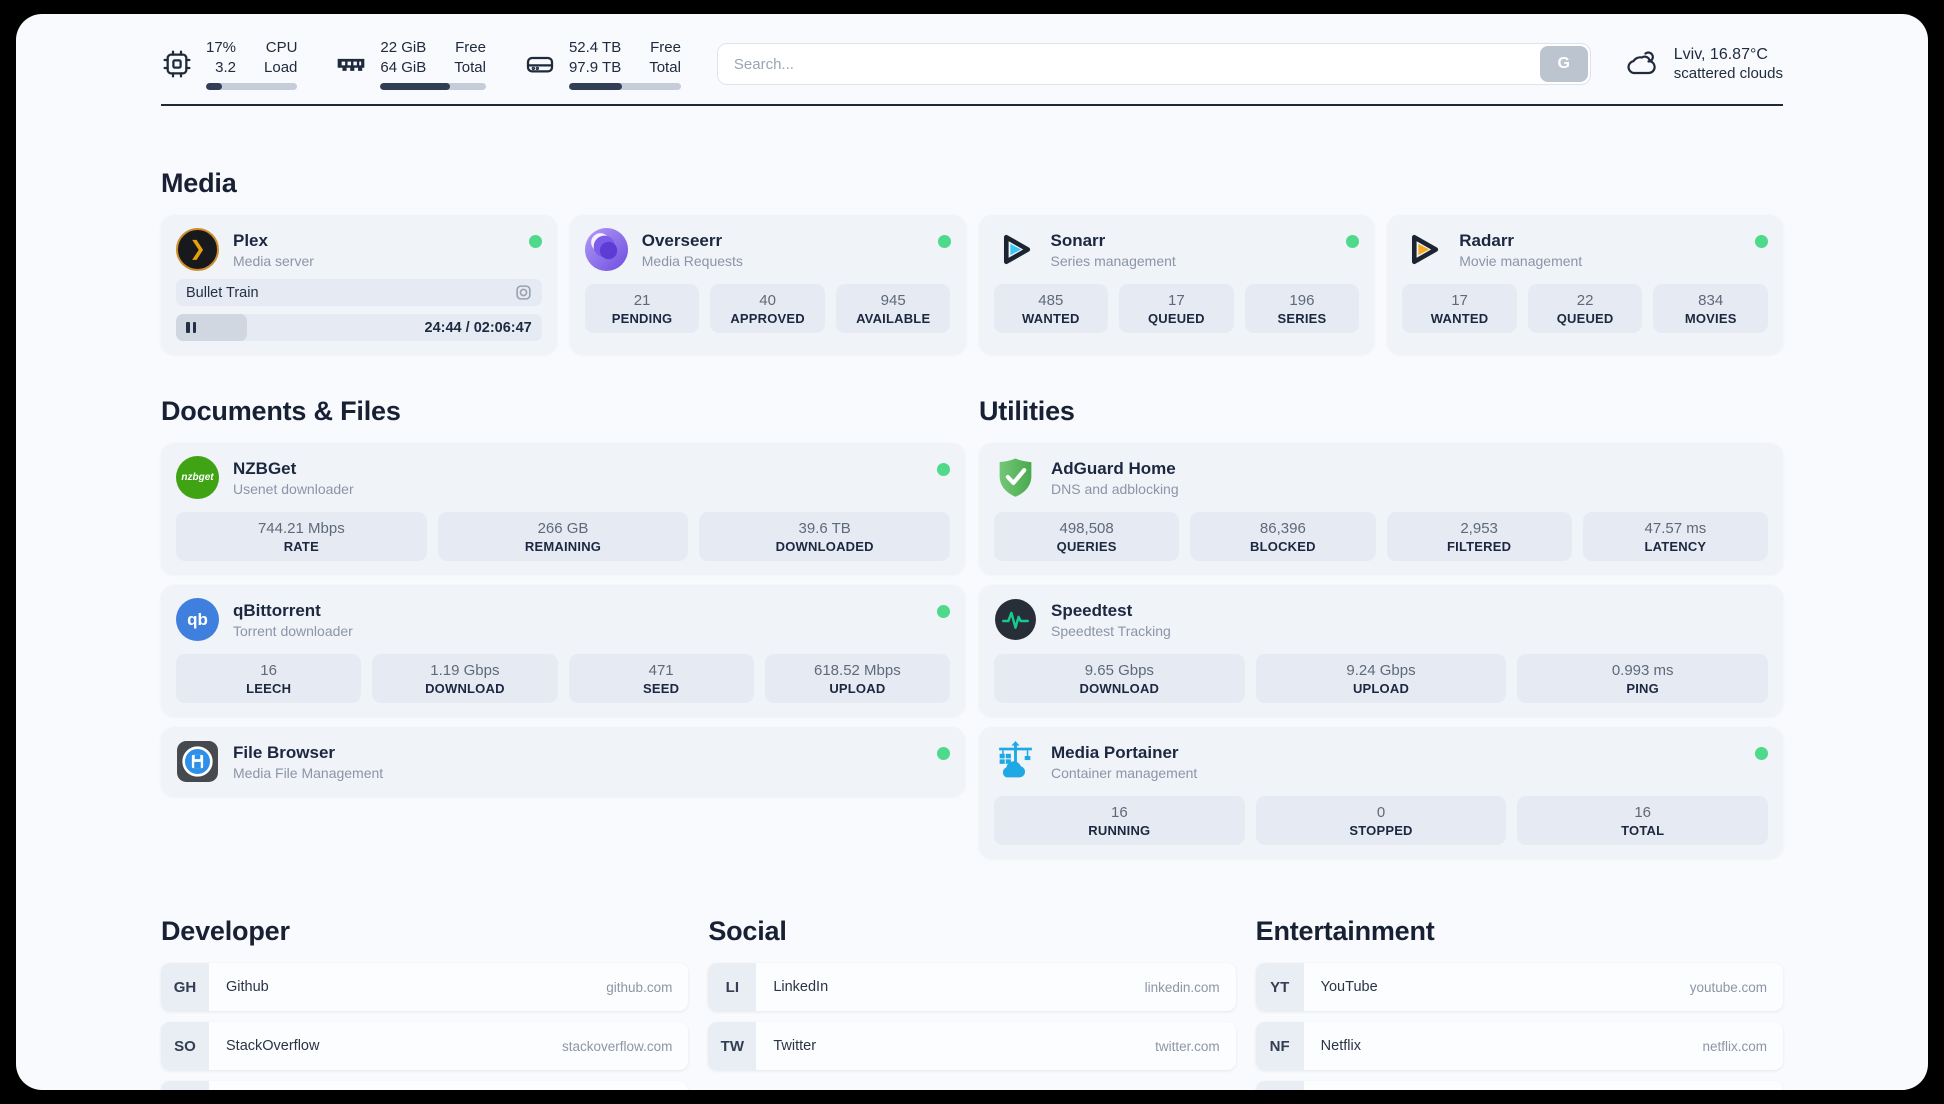 This screenshot has width=1944, height=1104. What do you see at coordinates (273, 1046) in the screenshot?
I see `bookmark-name: StackOverflow` at bounding box center [273, 1046].